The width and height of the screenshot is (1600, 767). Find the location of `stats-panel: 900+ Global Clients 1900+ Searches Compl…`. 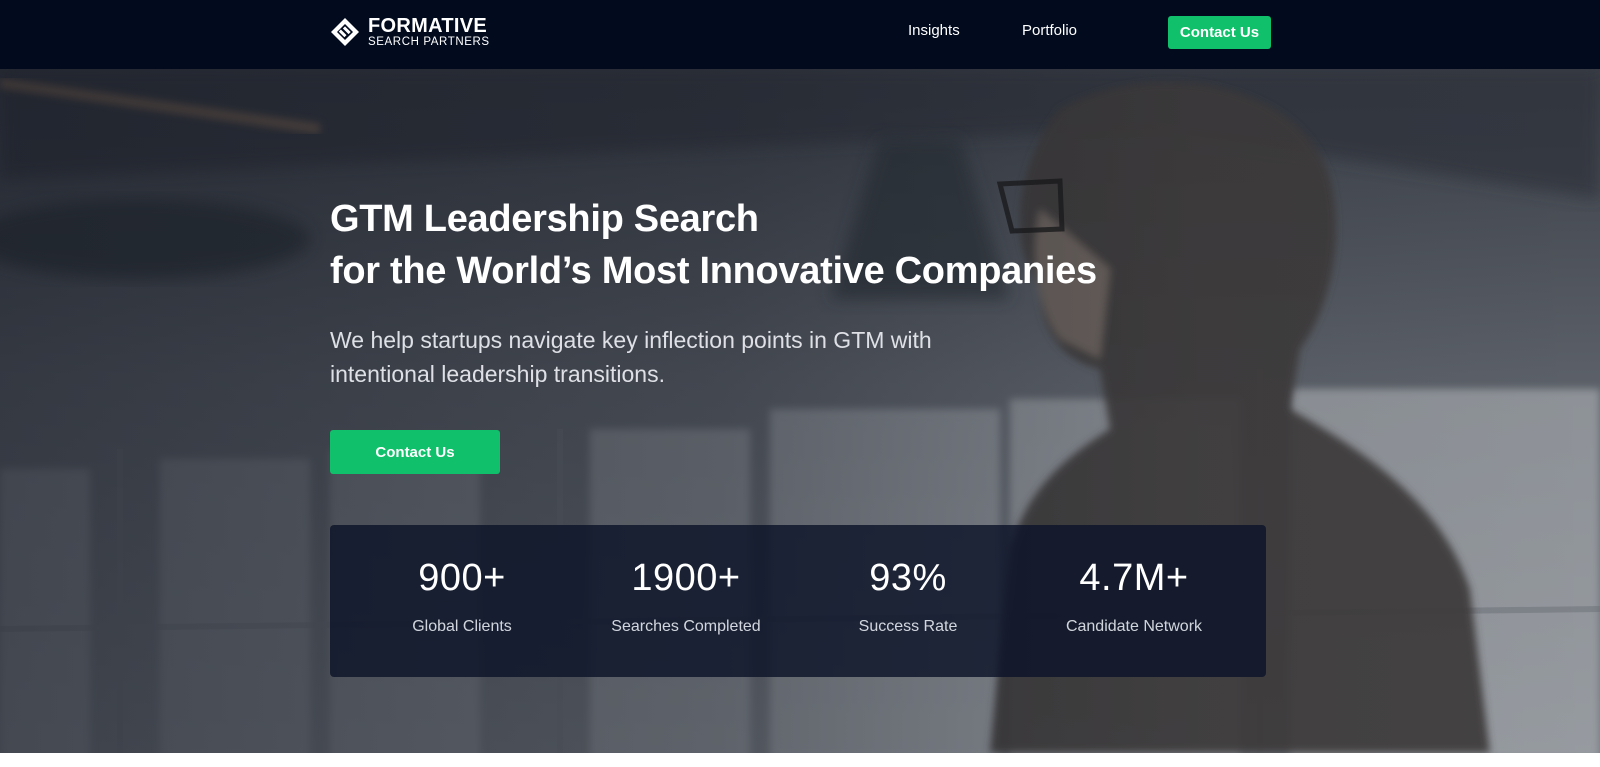

stats-panel: 900+ Global Clients 1900+ Searches Compl… is located at coordinates (798, 601).